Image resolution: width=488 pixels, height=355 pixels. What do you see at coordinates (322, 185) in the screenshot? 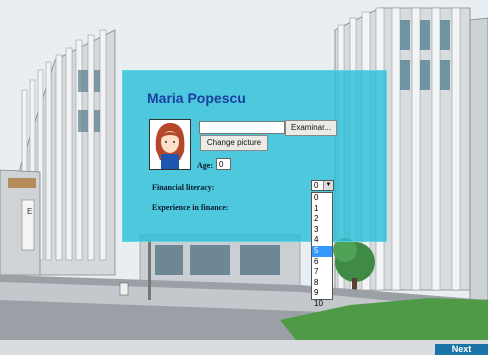
I see `financial-literacy-select: 0 ▼` at bounding box center [322, 185].